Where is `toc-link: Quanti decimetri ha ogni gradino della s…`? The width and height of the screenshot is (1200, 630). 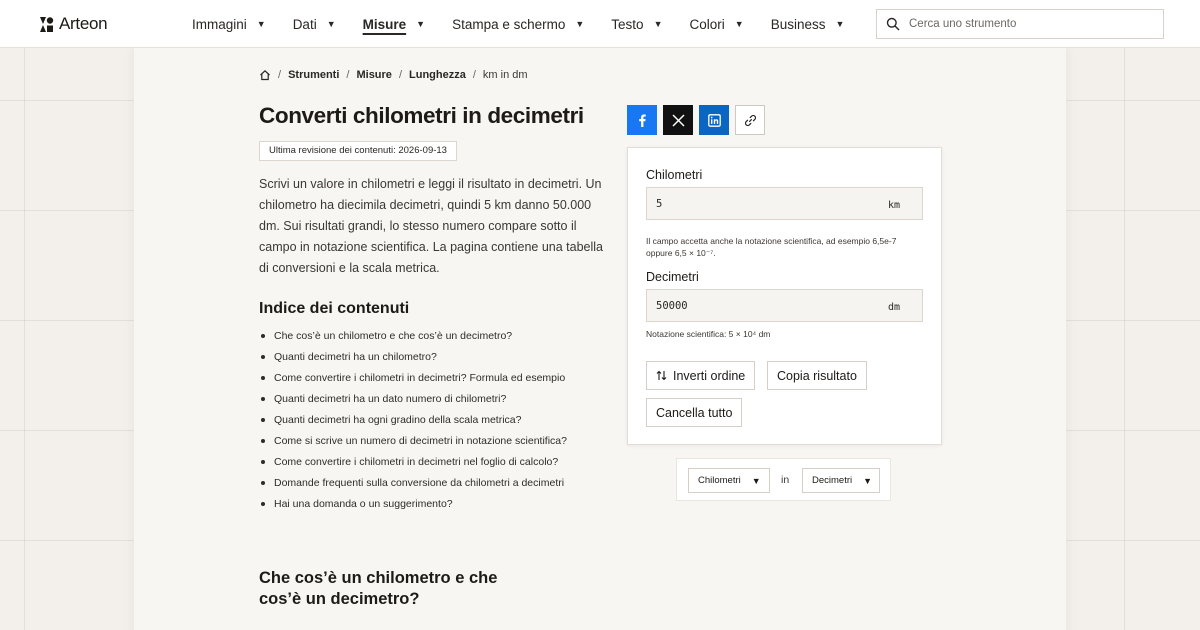 toc-link: Quanti decimetri ha ogni gradino della s… is located at coordinates (414, 422).